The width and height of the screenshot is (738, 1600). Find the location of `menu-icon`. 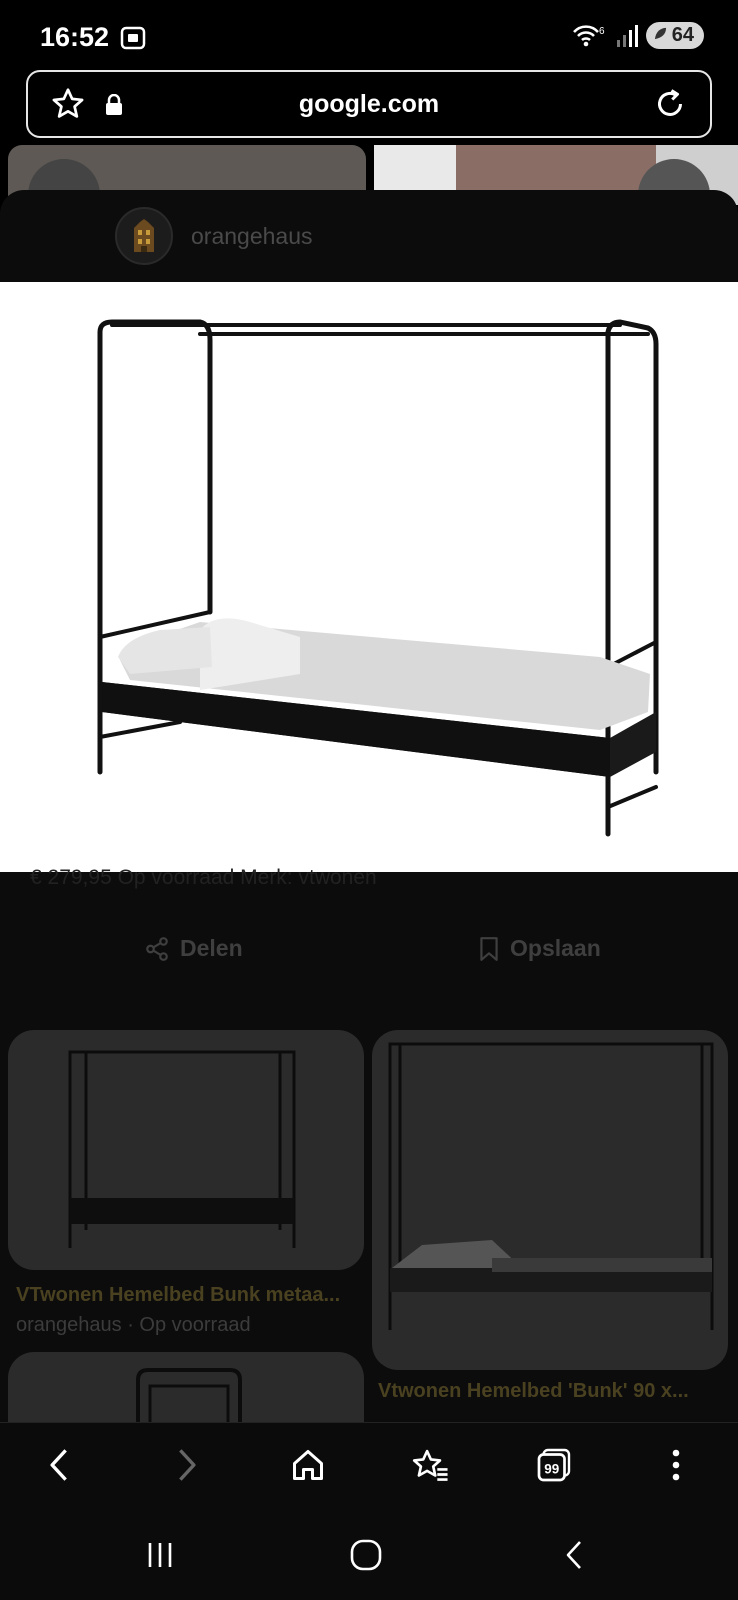

menu-icon is located at coordinates (676, 1465).